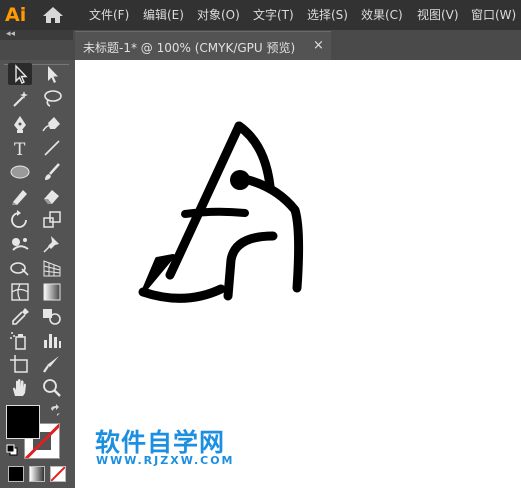 This screenshot has width=521, height=488. I want to click on perspective-grid-tool-icon, so click(52, 268).